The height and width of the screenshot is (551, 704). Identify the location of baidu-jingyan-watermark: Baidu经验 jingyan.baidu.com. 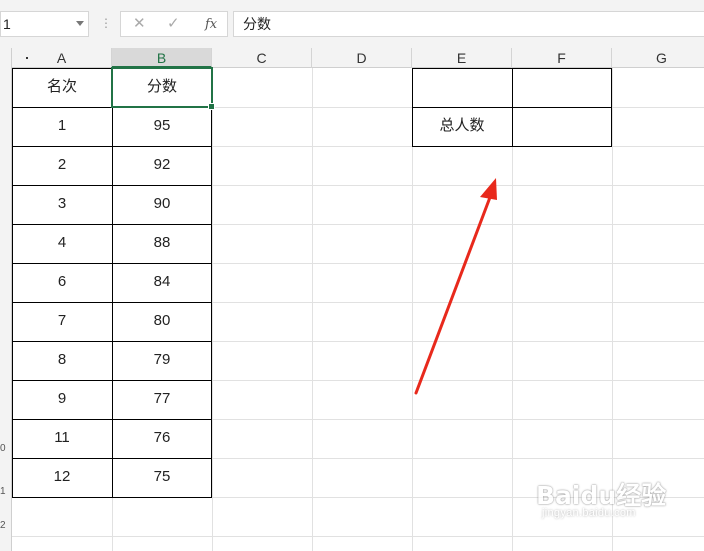
(604, 501).